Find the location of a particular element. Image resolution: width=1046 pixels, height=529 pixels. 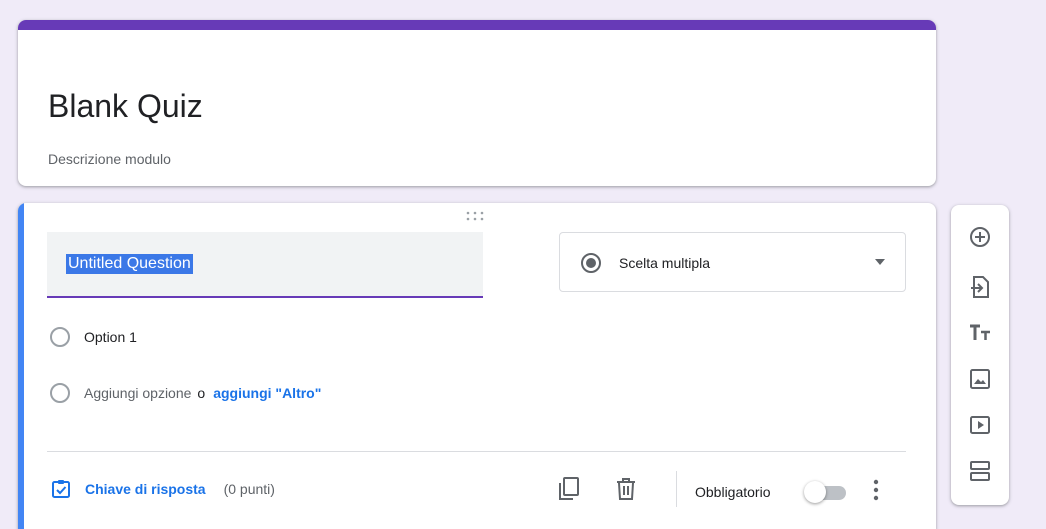

section-icon is located at coordinates (980, 471).